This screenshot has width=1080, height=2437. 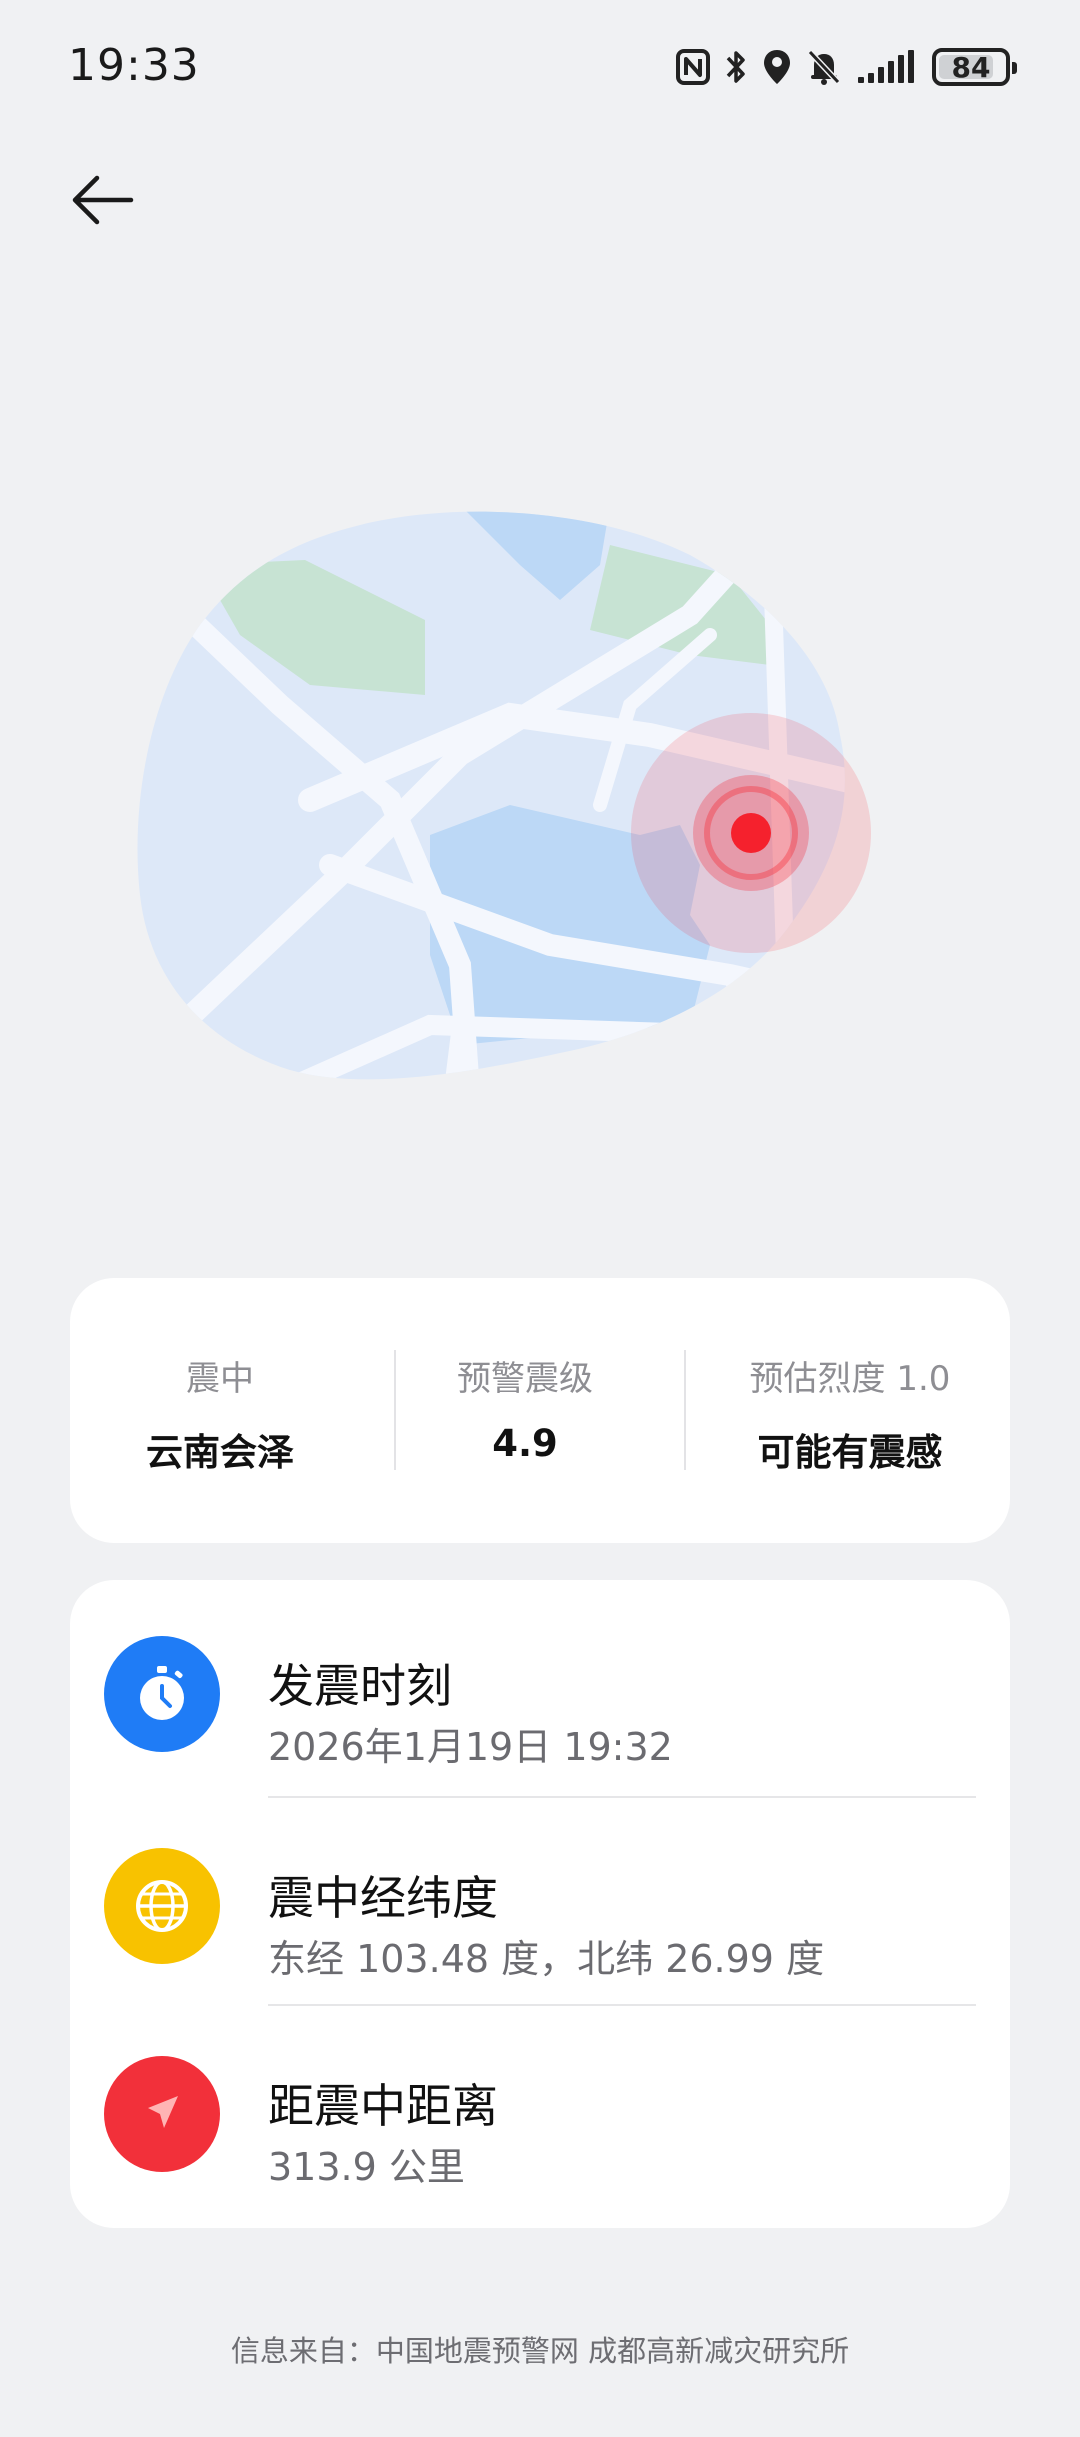 I want to click on summary-card: 震中 云南会泽 预警震级 4.9 预估烈度 1.0 可能有震感, so click(x=540, y=1410).